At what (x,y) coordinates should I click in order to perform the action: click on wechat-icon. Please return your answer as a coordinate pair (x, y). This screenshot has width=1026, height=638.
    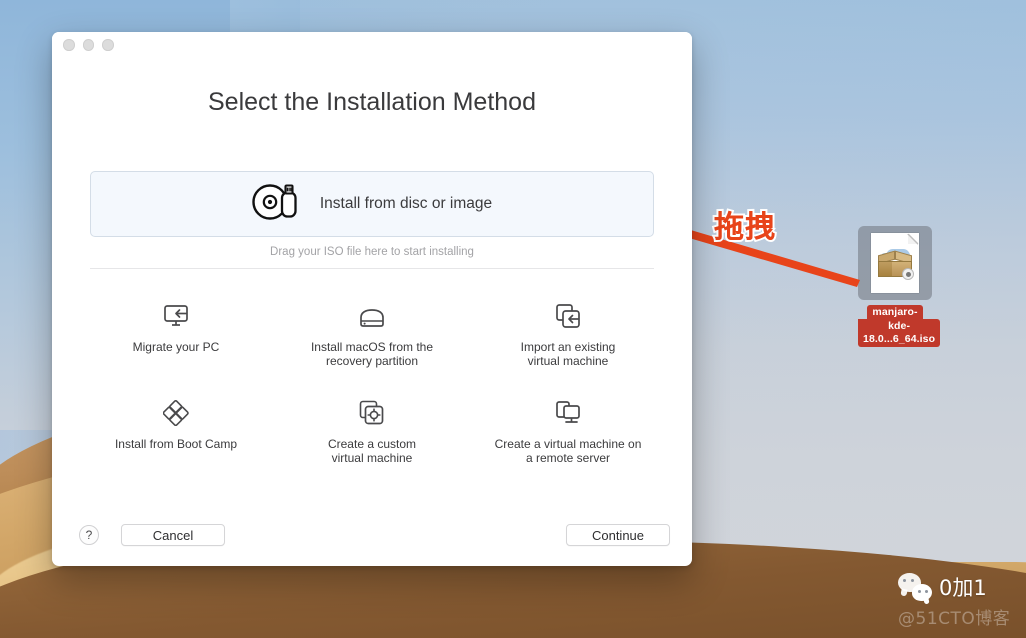
    Looking at the image, I should click on (915, 587).